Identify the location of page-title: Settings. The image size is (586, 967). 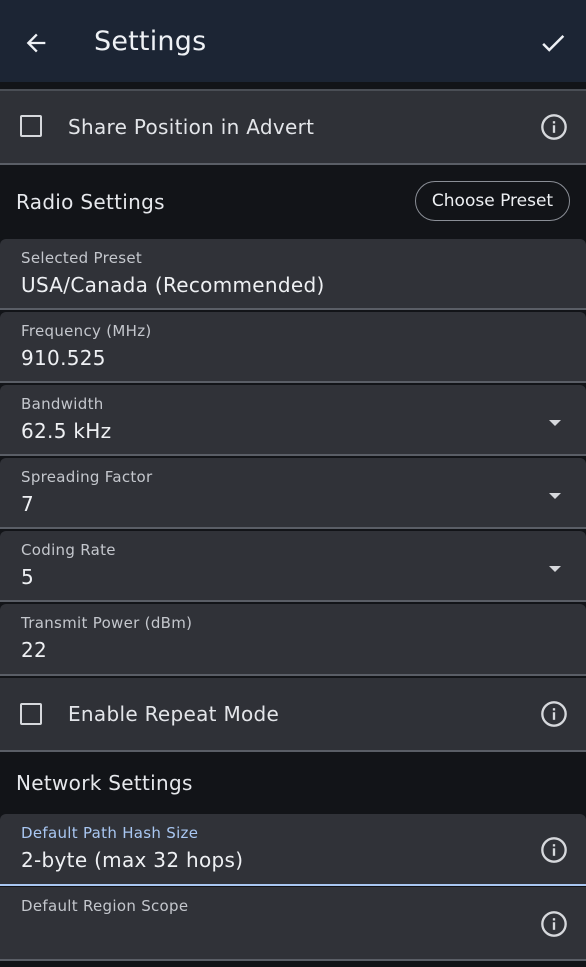
(150, 41).